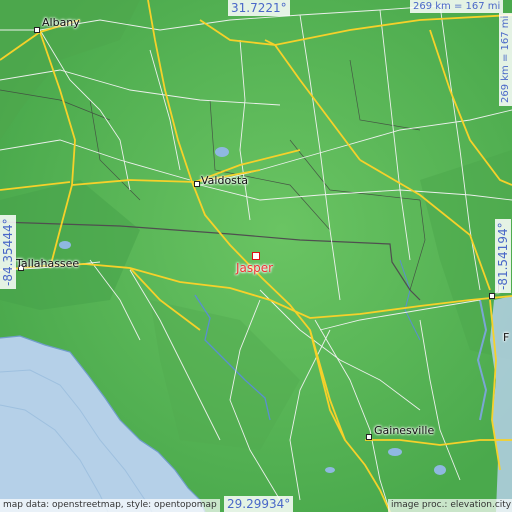 This screenshot has width=512, height=512. Describe the element at coordinates (450, 505) in the screenshot. I see `image-credit: image proc.: elevation.city` at that location.